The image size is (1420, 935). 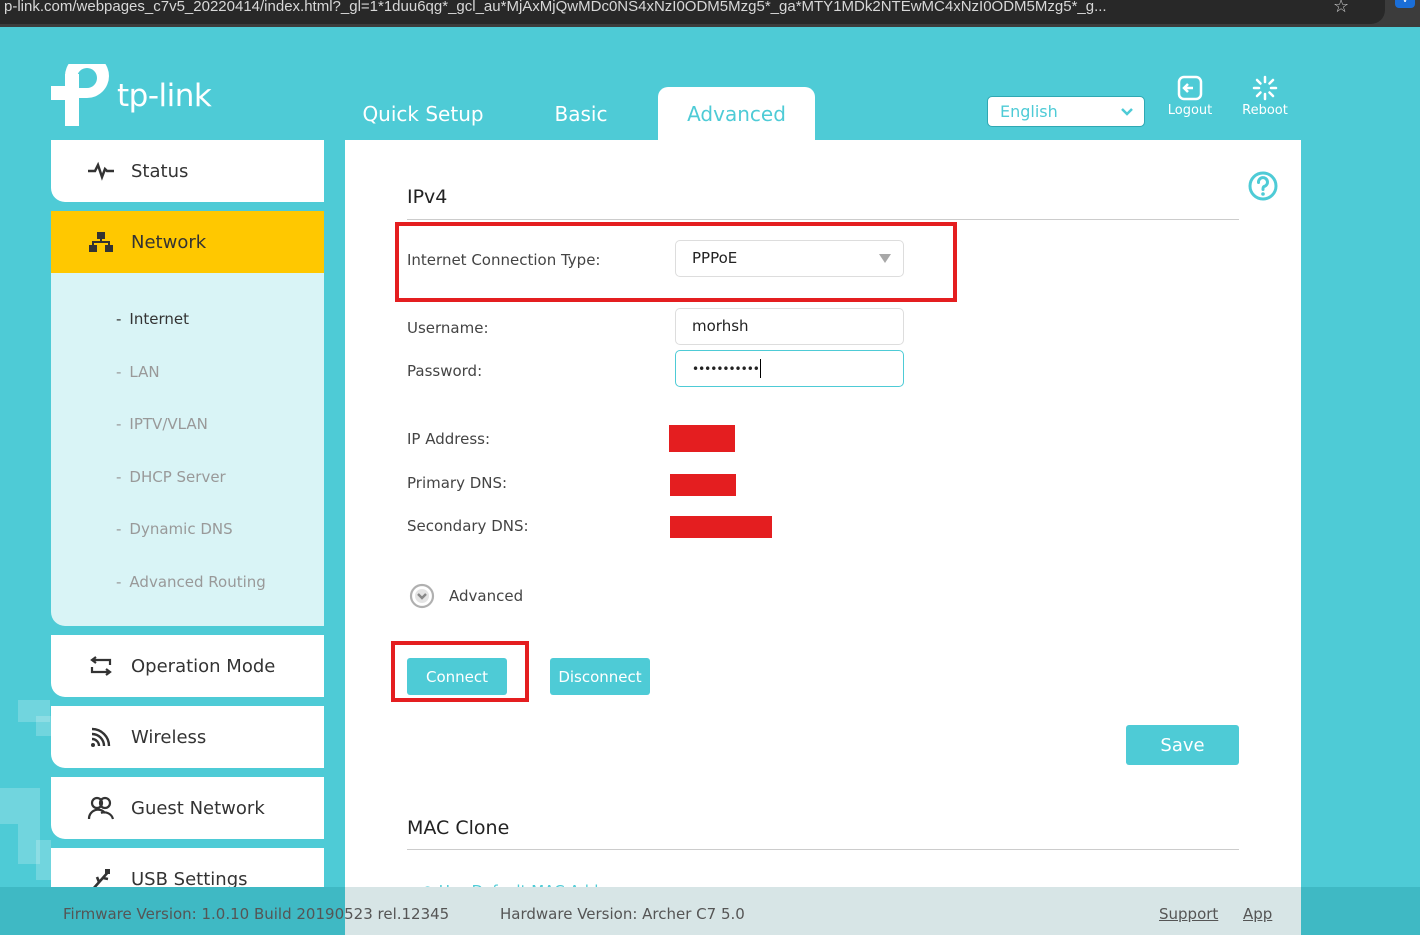 What do you see at coordinates (449, 439) in the screenshot?
I see `ip-address-label: IP Address:` at bounding box center [449, 439].